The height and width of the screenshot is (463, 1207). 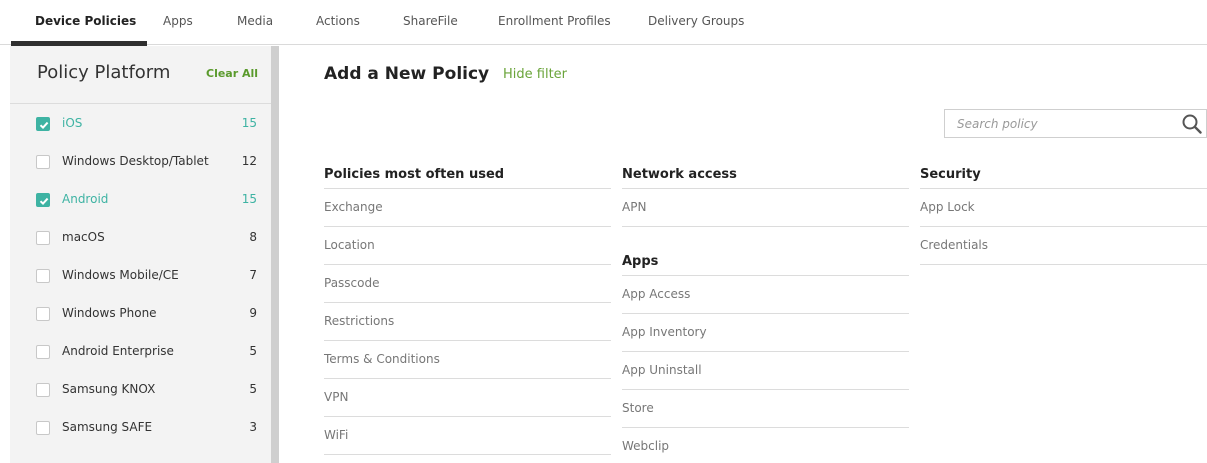 What do you see at coordinates (140, 124) in the screenshot?
I see `platform-item-ios: iOS 15` at bounding box center [140, 124].